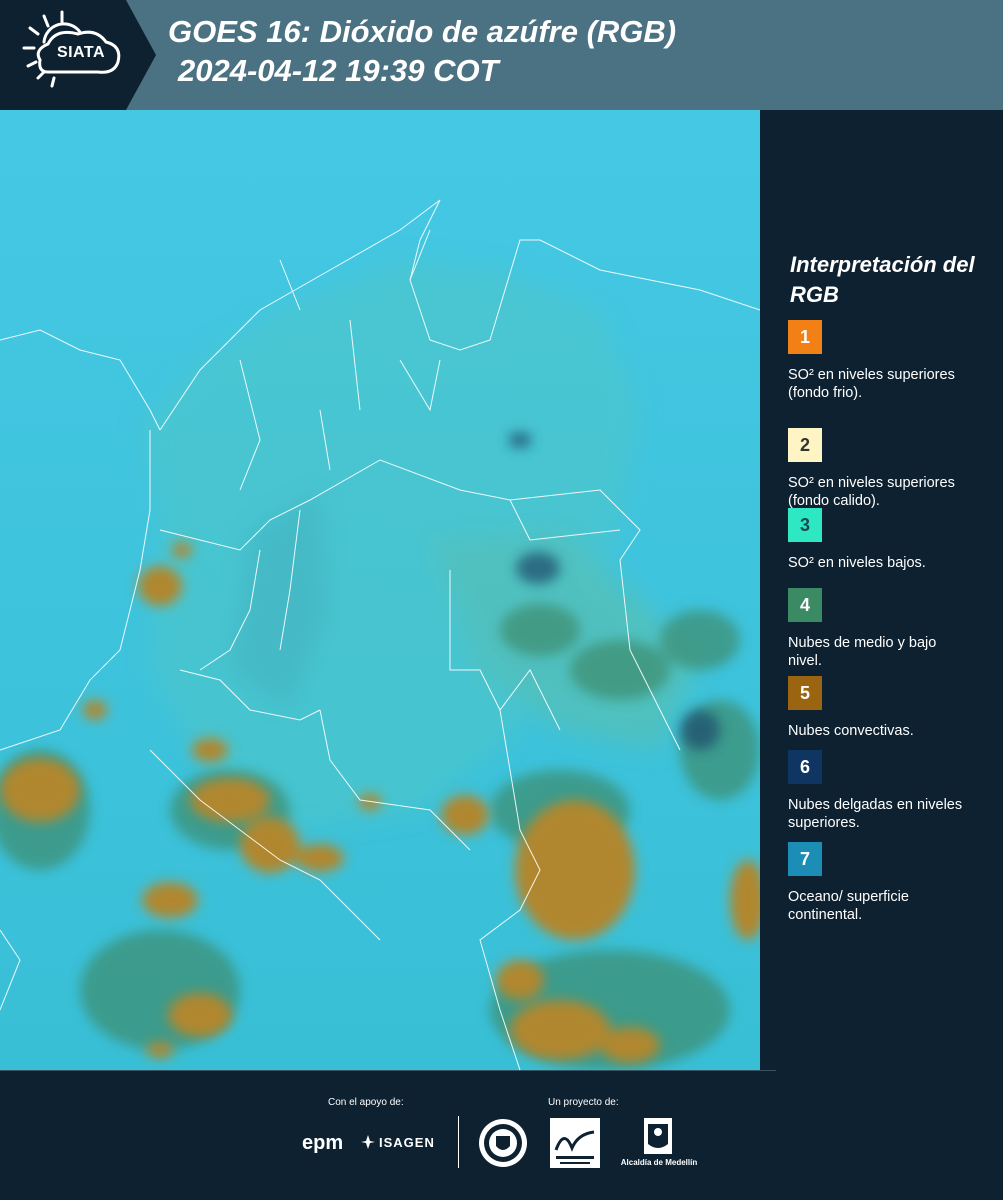 The height and width of the screenshot is (1200, 1003). What do you see at coordinates (857, 563) in the screenshot?
I see `legend-text: SO² en niveles bajos.` at bounding box center [857, 563].